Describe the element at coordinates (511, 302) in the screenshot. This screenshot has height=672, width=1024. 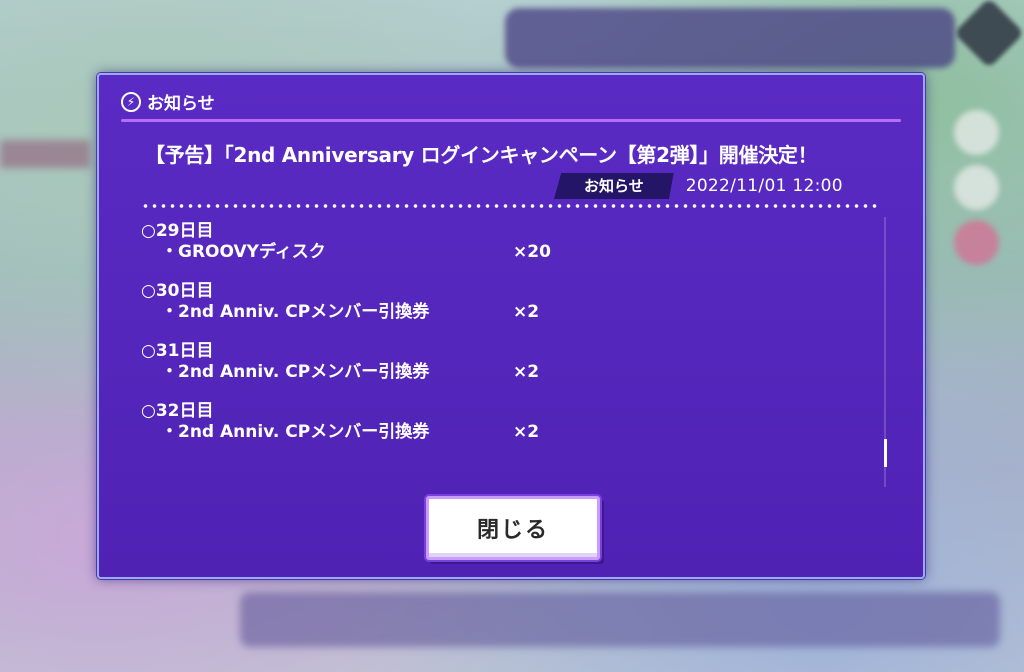
I see `list-item: ○30日目 ・2nd Anniv. CPメンバー引換券 ×2` at that location.